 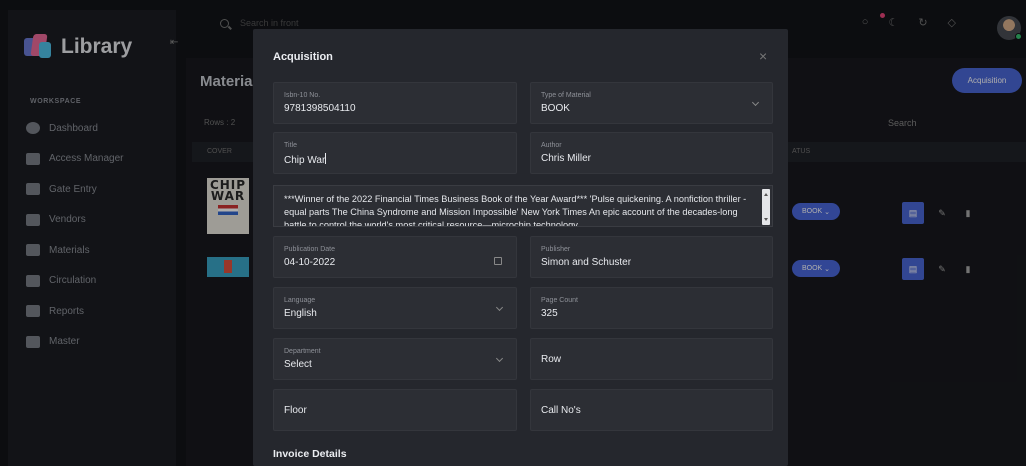 I want to click on language-select: Language English, so click(x=395, y=308).